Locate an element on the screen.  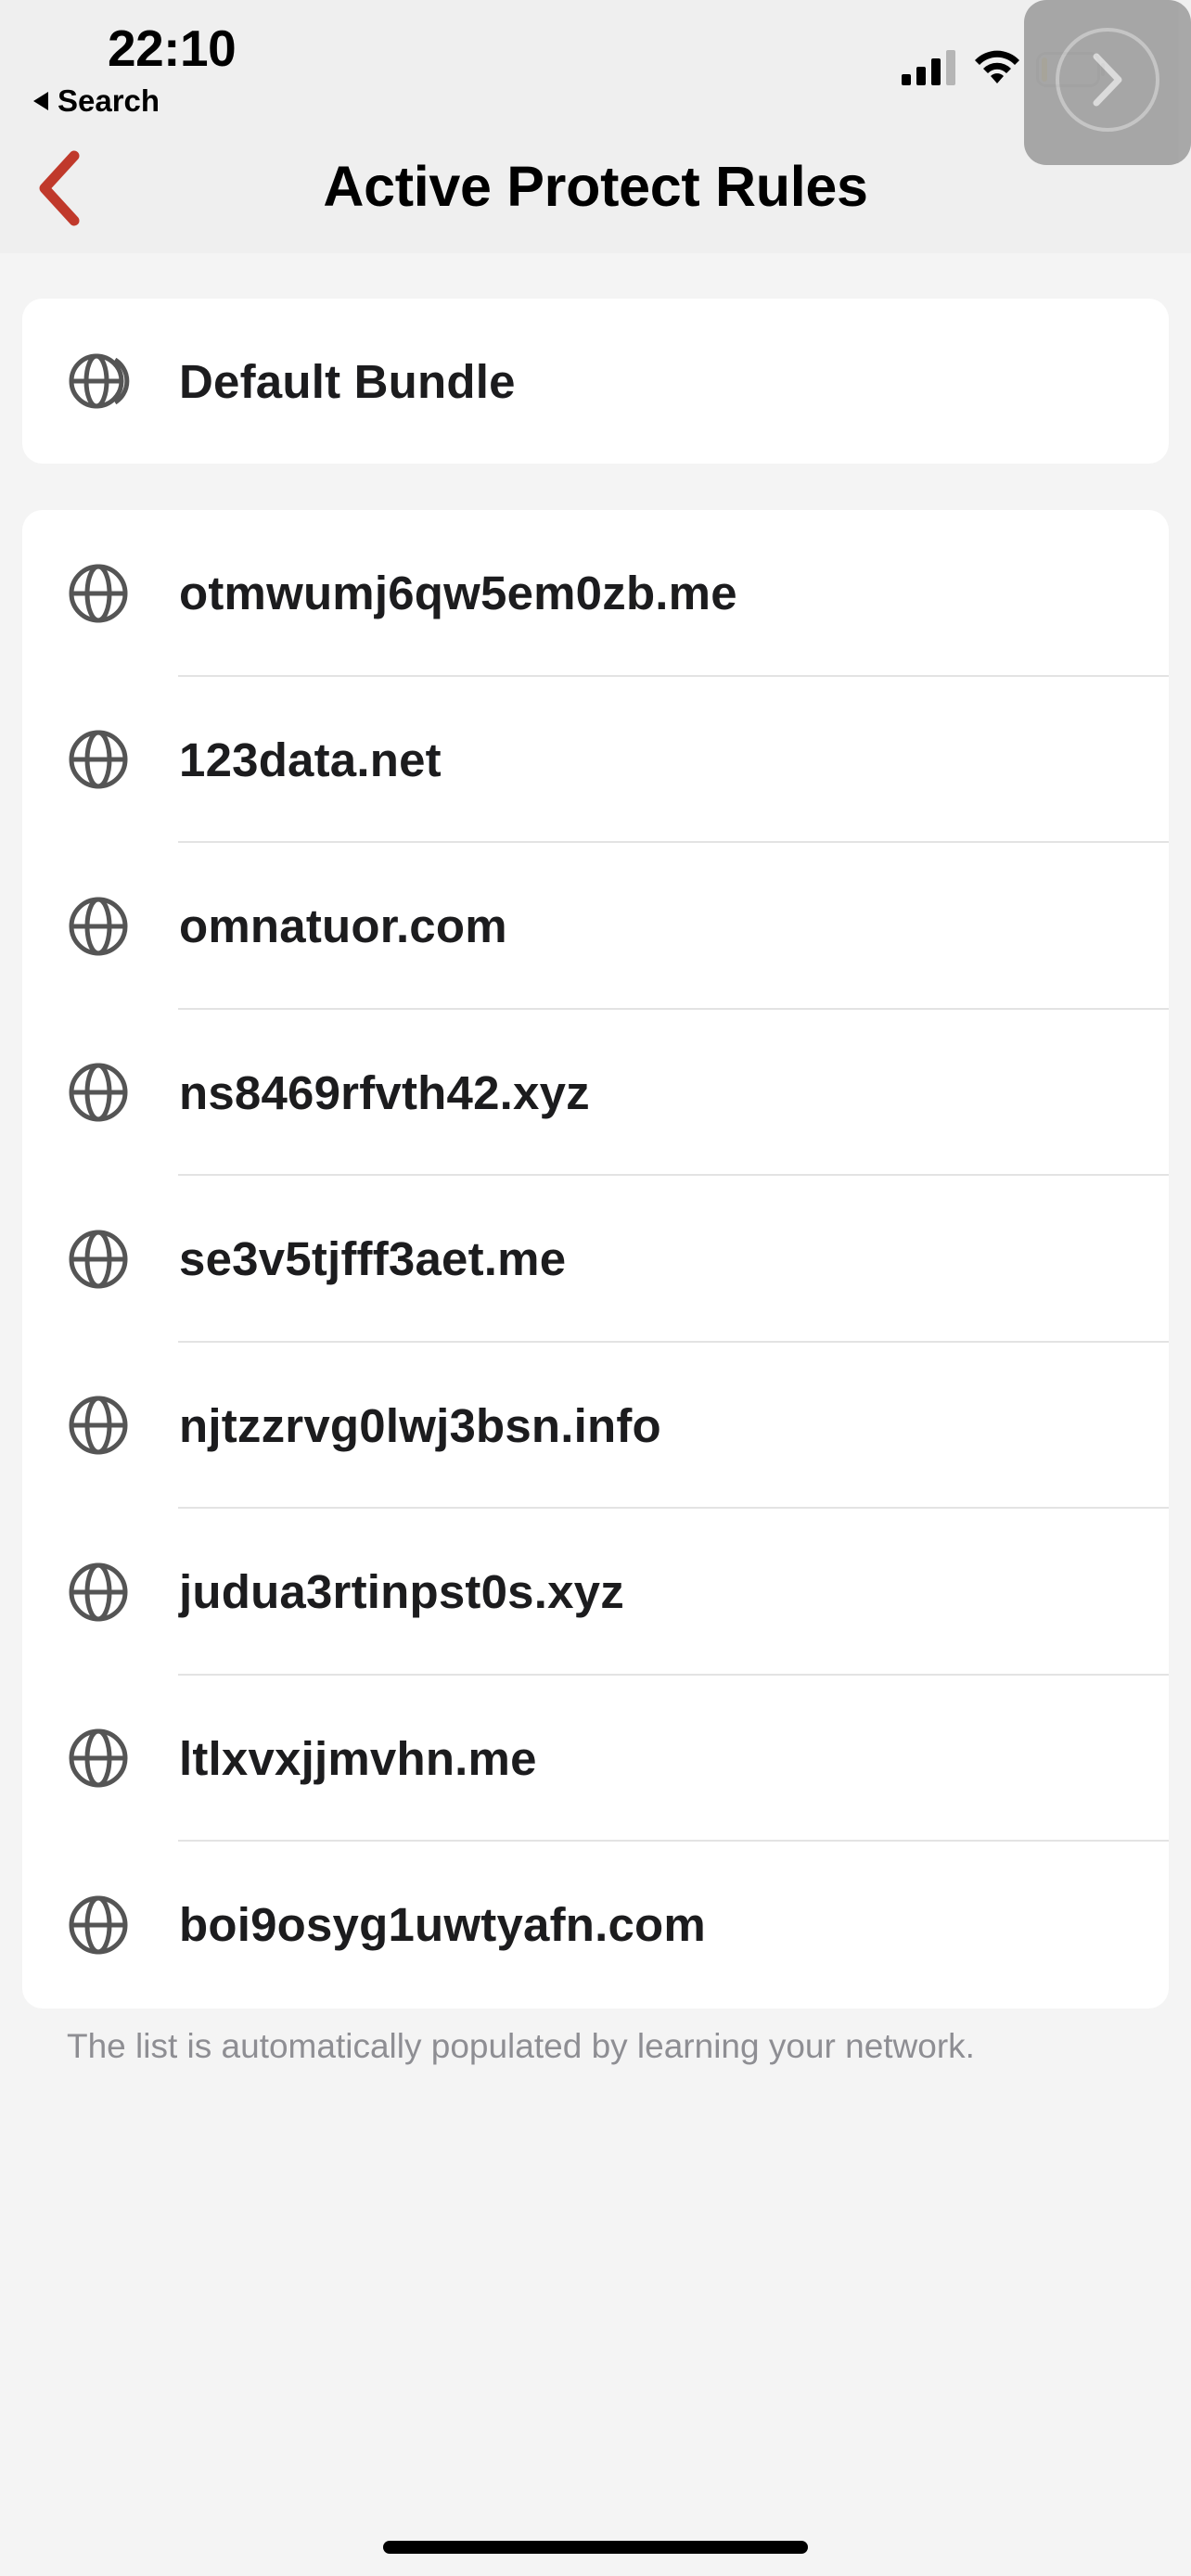
status-time: 22:10 is located at coordinates (172, 48).